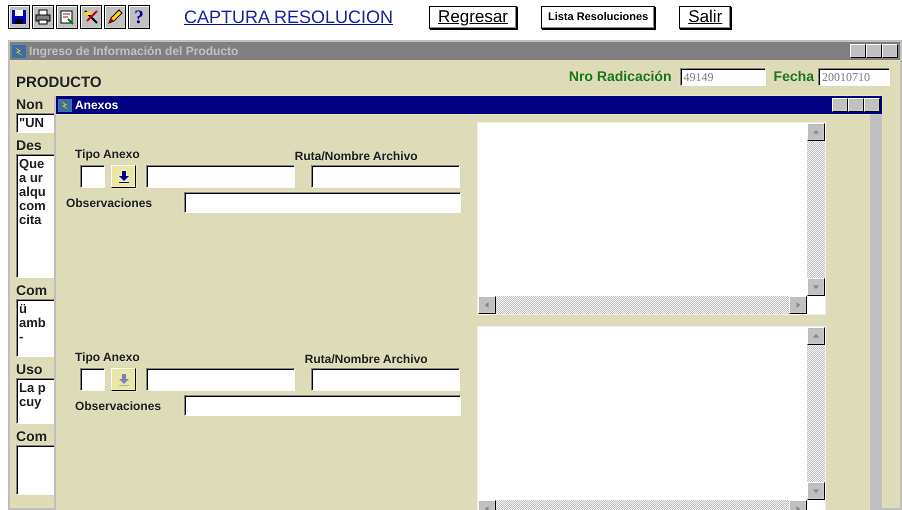 This screenshot has height=510, width=902. What do you see at coordinates (36, 401) in the screenshot?
I see `text-field: La p cuy` at bounding box center [36, 401].